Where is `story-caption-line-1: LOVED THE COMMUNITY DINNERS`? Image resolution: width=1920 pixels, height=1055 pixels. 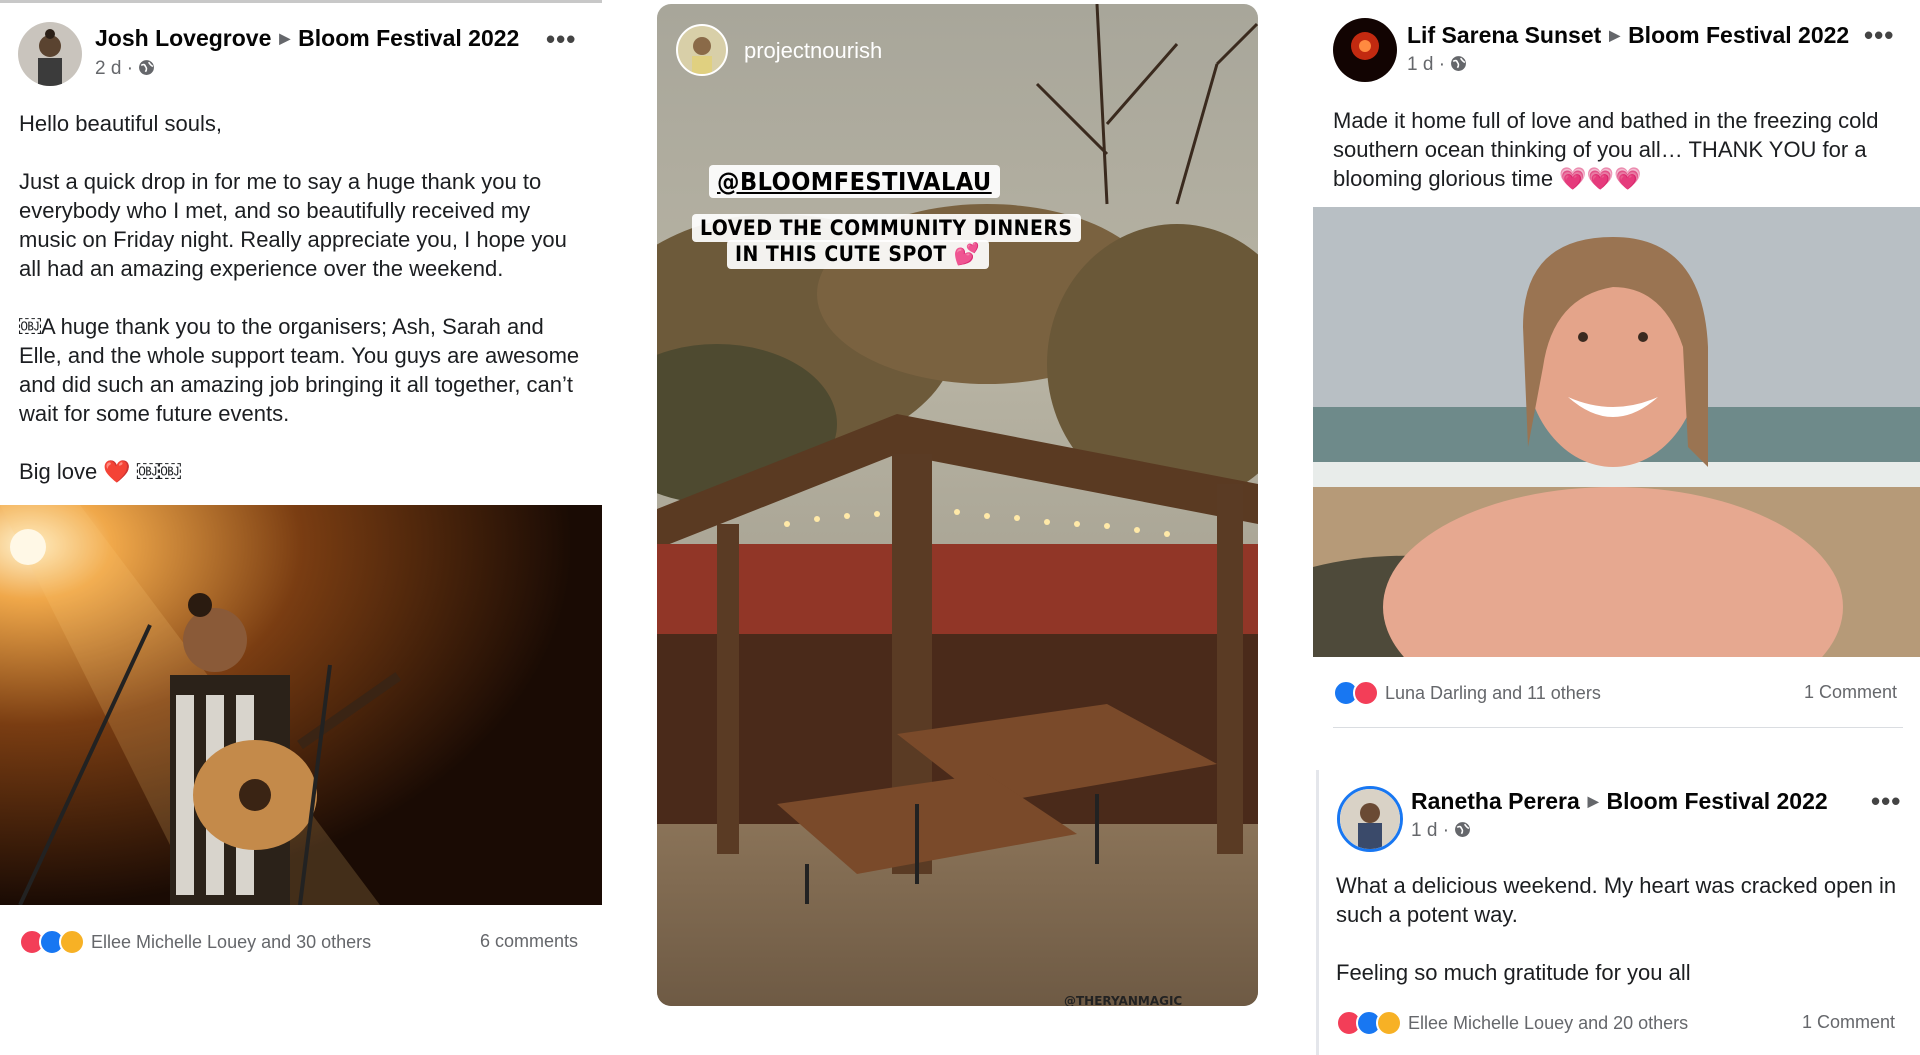 story-caption-line-1: LOVED THE COMMUNITY DINNERS is located at coordinates (886, 228).